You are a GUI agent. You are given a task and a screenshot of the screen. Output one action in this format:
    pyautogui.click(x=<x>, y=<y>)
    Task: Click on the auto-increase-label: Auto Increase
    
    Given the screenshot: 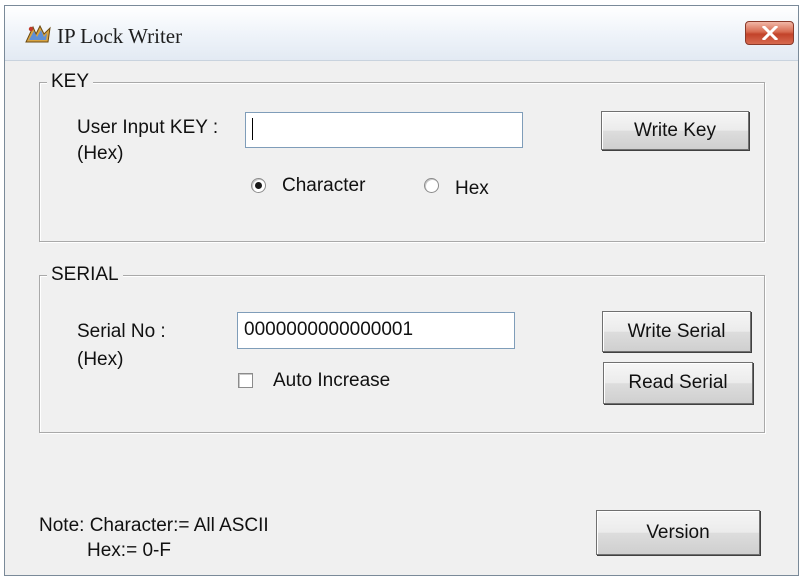 What is the action you would take?
    pyautogui.click(x=331, y=381)
    